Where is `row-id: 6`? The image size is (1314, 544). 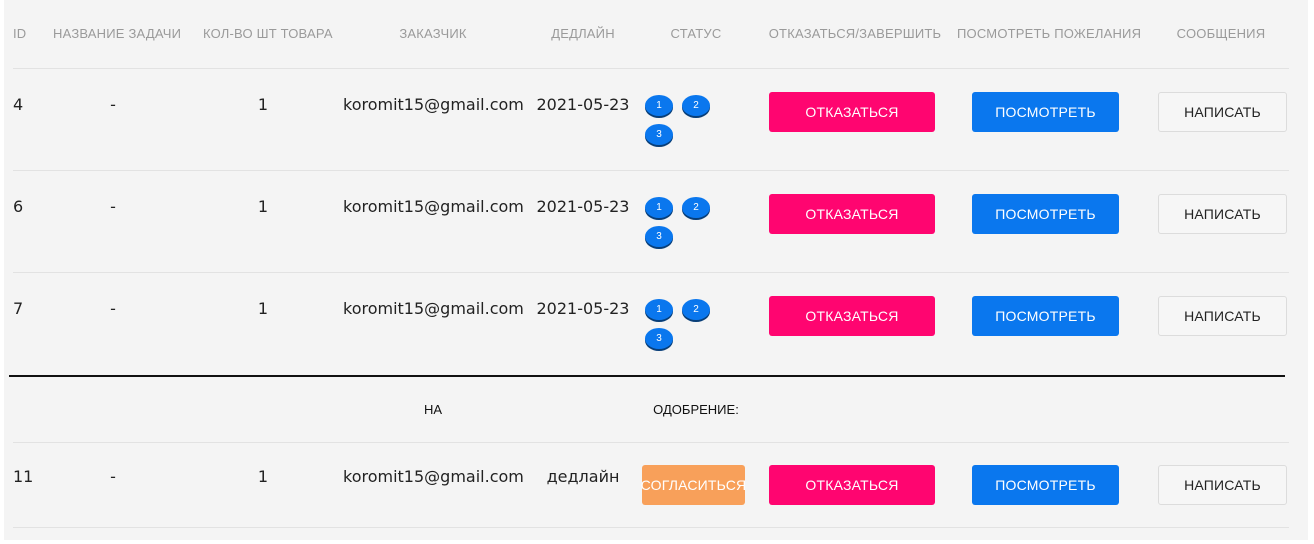 row-id: 6 is located at coordinates (18, 206).